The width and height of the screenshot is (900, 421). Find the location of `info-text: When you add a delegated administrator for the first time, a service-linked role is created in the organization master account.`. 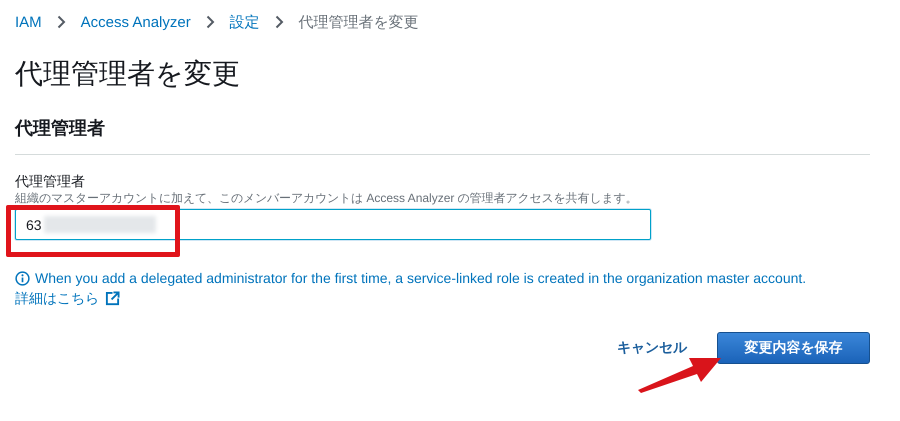

info-text: When you add a delegated administrator for the first time, a service-linked role is created in the organization master account. is located at coordinates (420, 278).